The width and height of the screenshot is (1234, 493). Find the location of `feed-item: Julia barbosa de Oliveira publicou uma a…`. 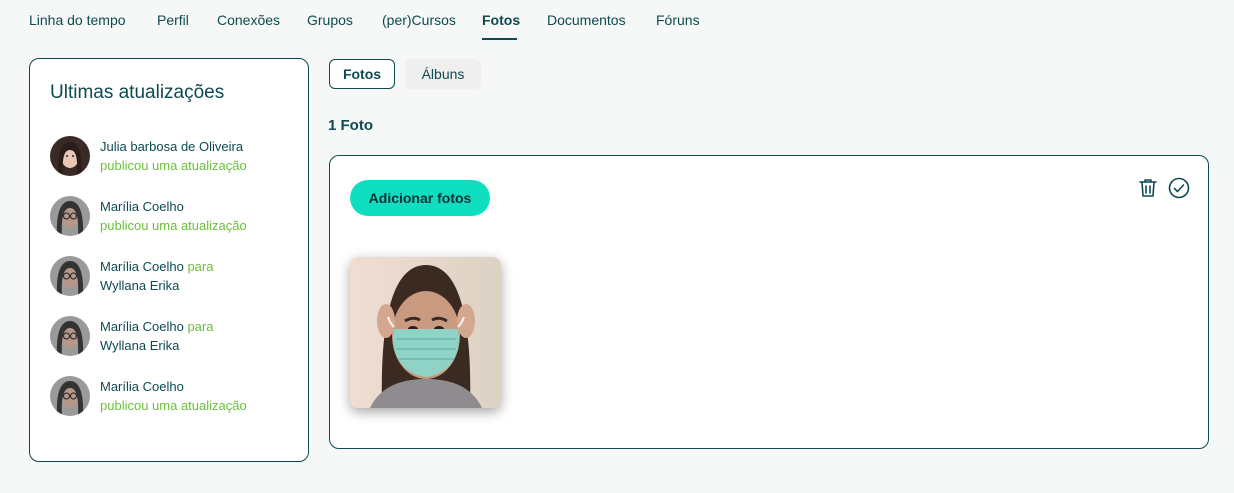

feed-item: Julia barbosa de Oliveira publicou uma a… is located at coordinates (175, 157).